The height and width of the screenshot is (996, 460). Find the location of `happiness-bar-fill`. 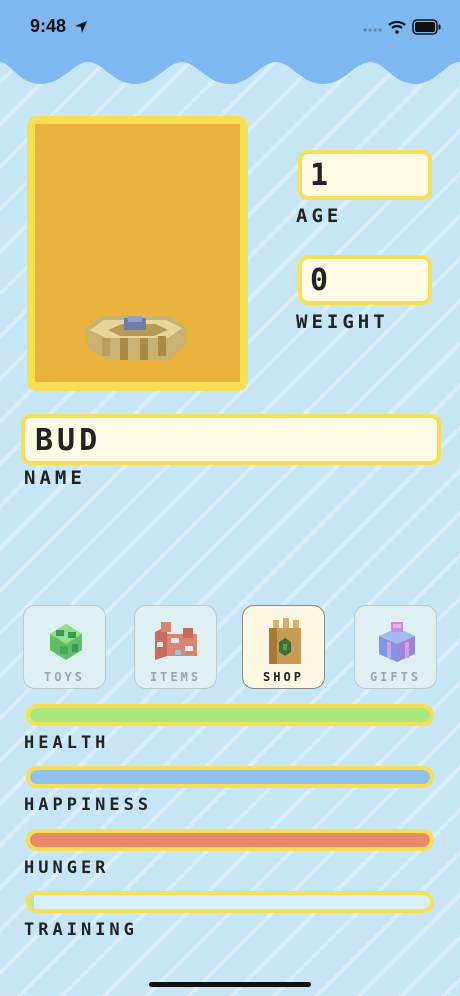

happiness-bar-fill is located at coordinates (230, 777).